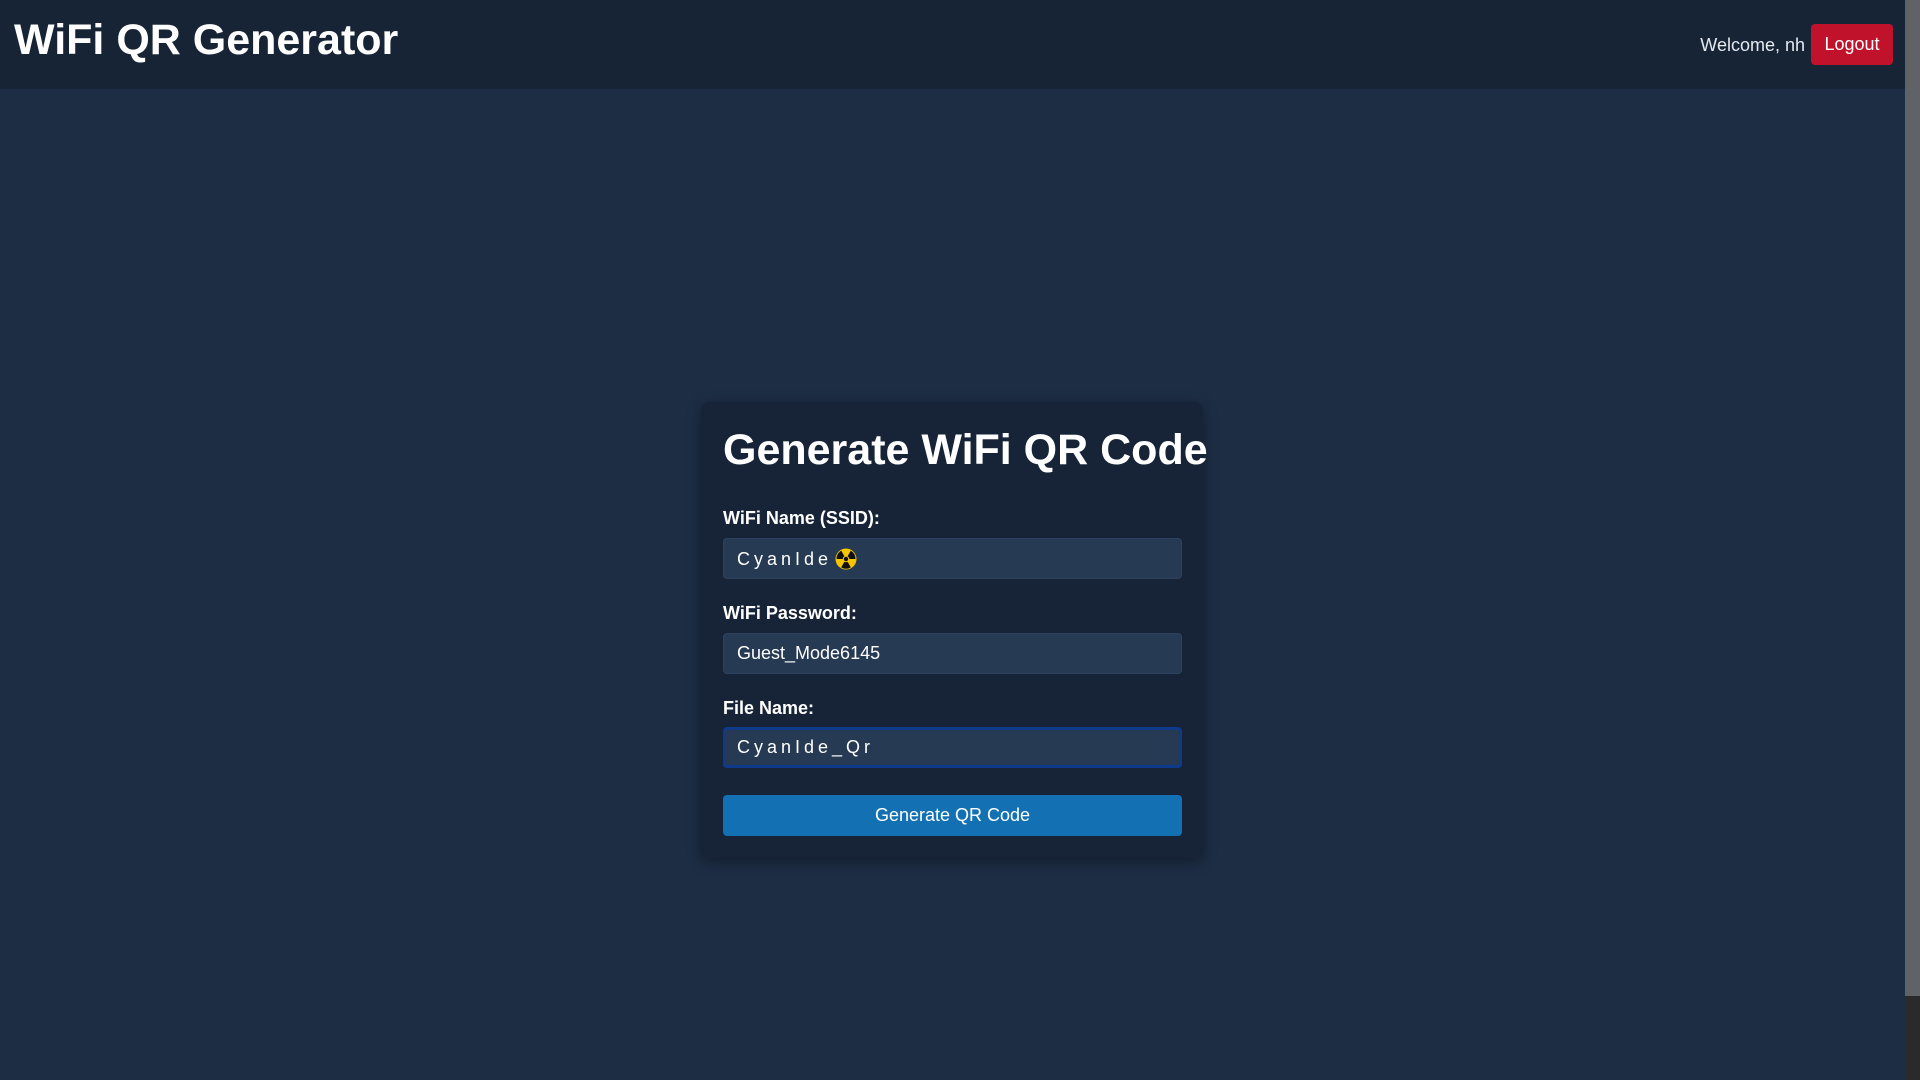  I want to click on password-input, so click(952, 653).